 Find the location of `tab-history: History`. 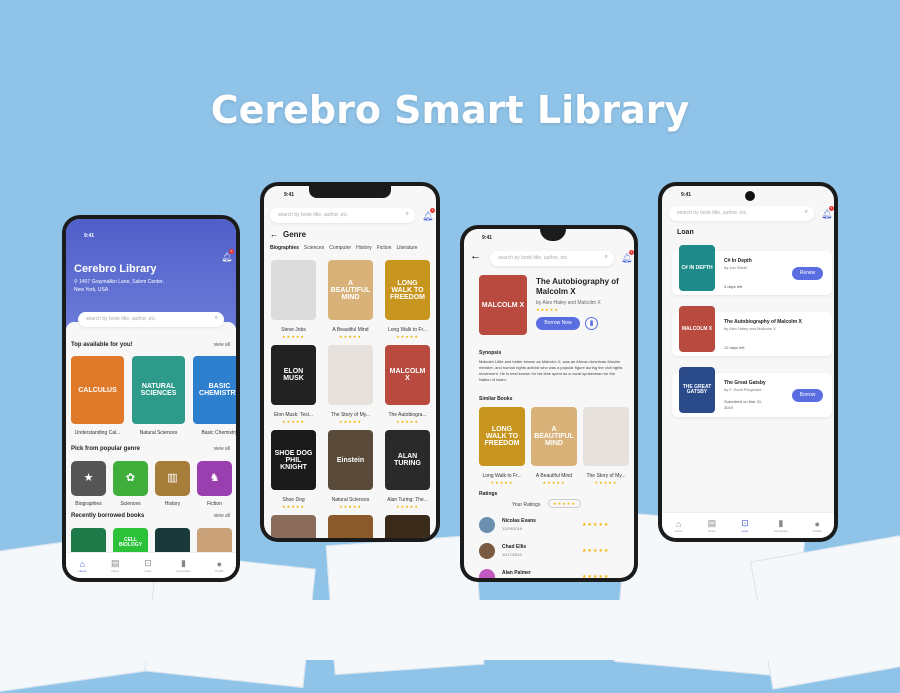

tab-history: History is located at coordinates (364, 248).